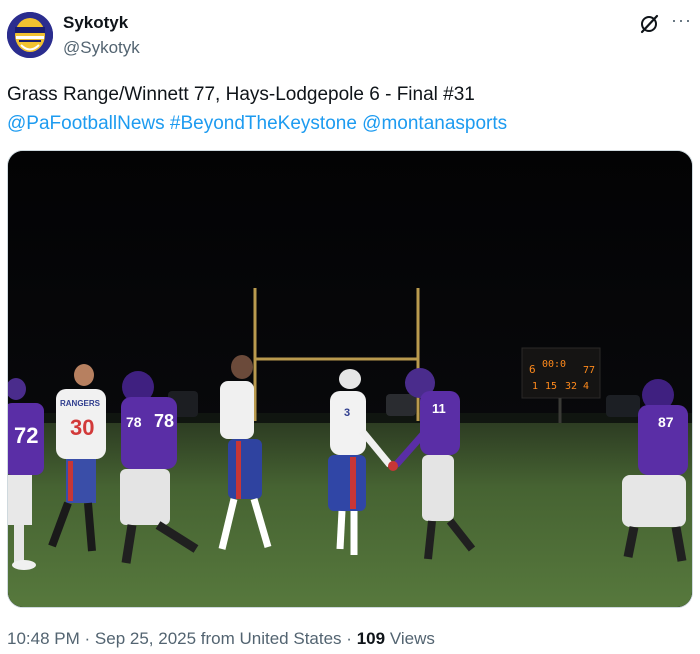  I want to click on tag-montanasports: @montanasports, so click(434, 123).